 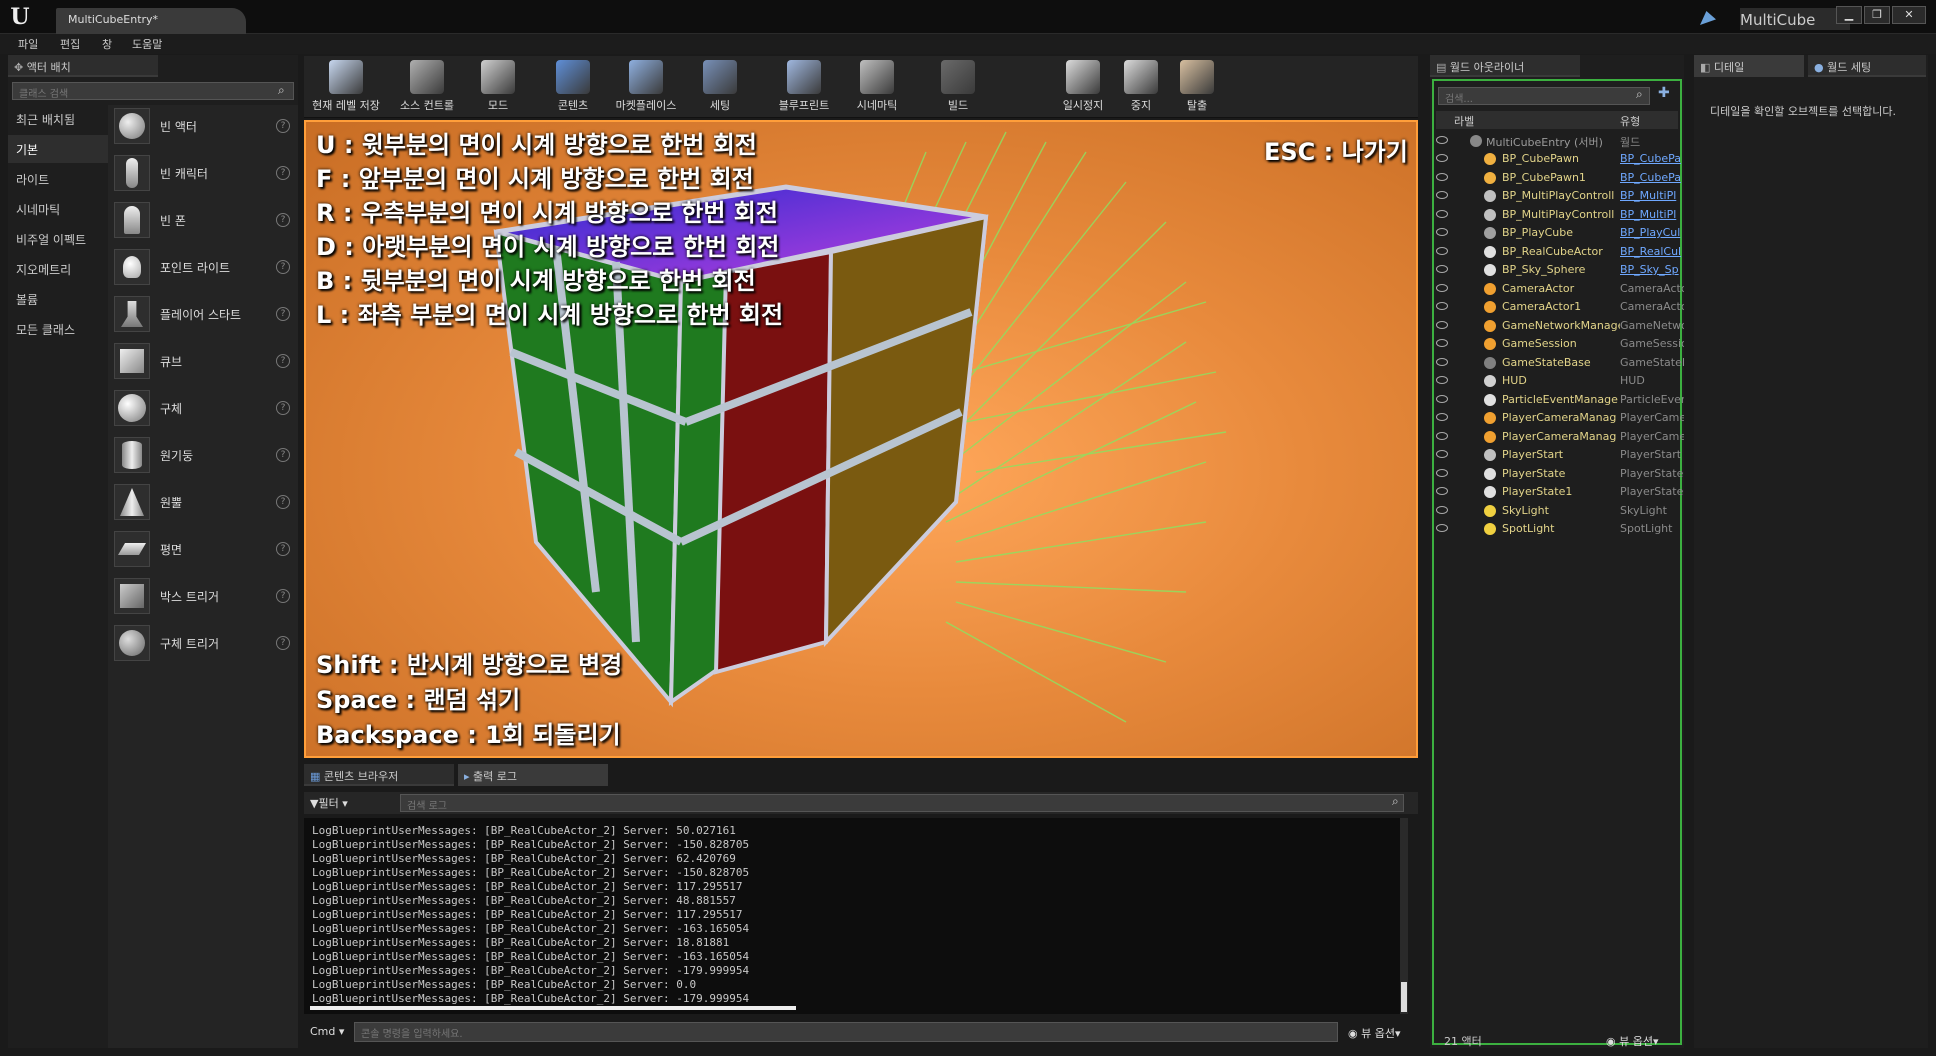 I want to click on toolbar-button-save: 현재 레벨 저장, so click(x=346, y=88).